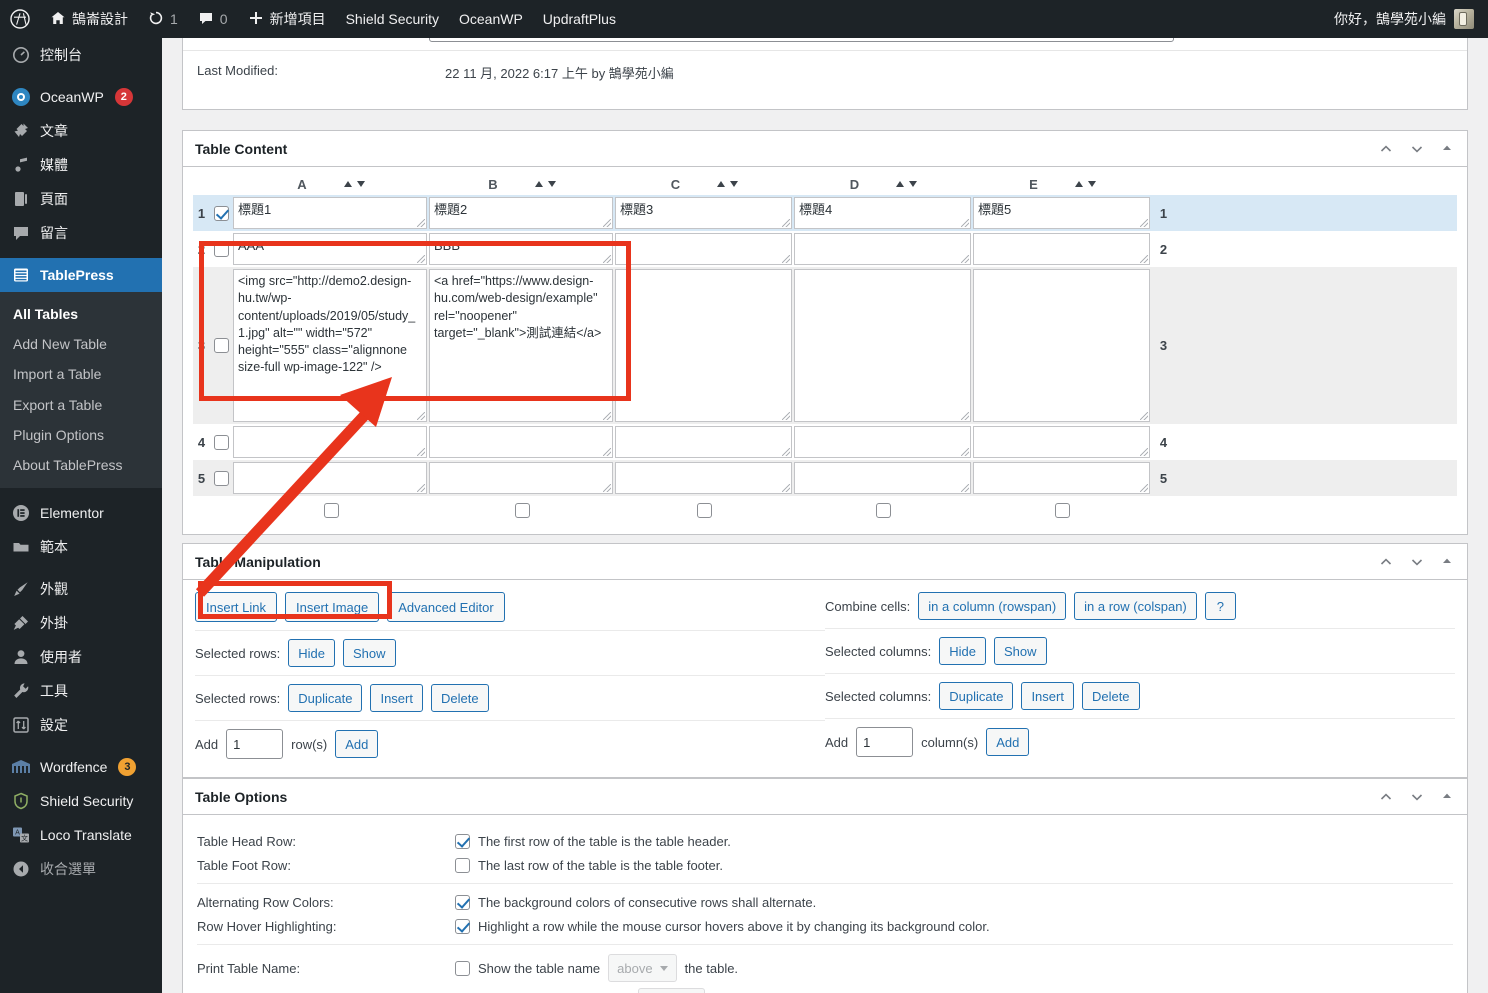  Describe the element at coordinates (883, 184) in the screenshot. I see `column-header-d: D` at that location.